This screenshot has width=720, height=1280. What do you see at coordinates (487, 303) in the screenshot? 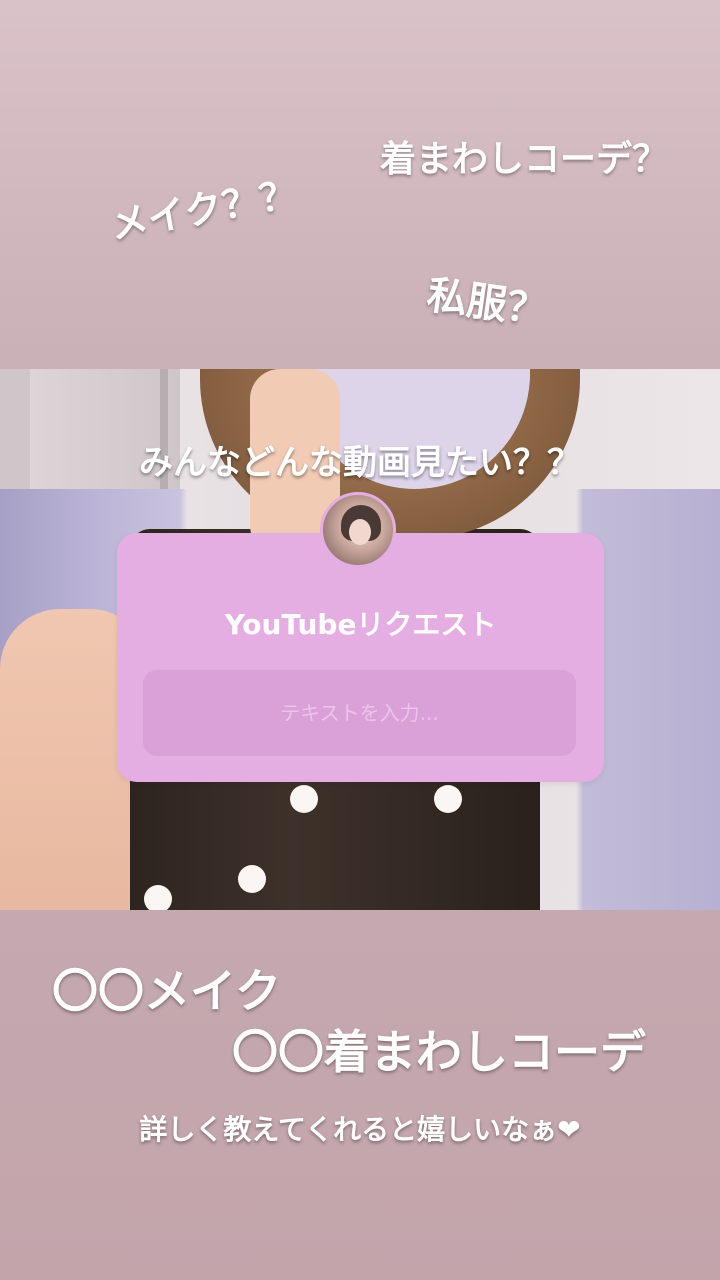
I see `text-shifuku: 私服？` at bounding box center [487, 303].